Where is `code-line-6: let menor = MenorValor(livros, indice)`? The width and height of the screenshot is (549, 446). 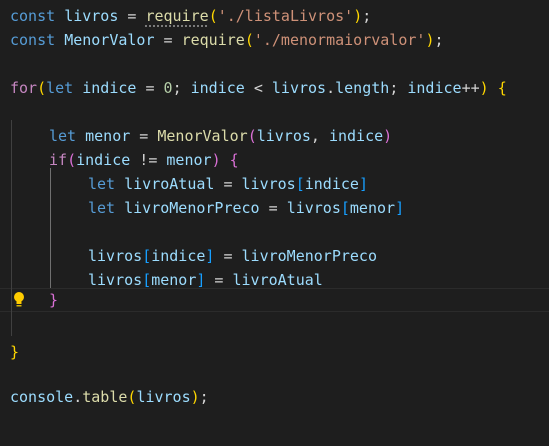 code-line-6: let menor = MenorValor(livros, indice) is located at coordinates (220, 136).